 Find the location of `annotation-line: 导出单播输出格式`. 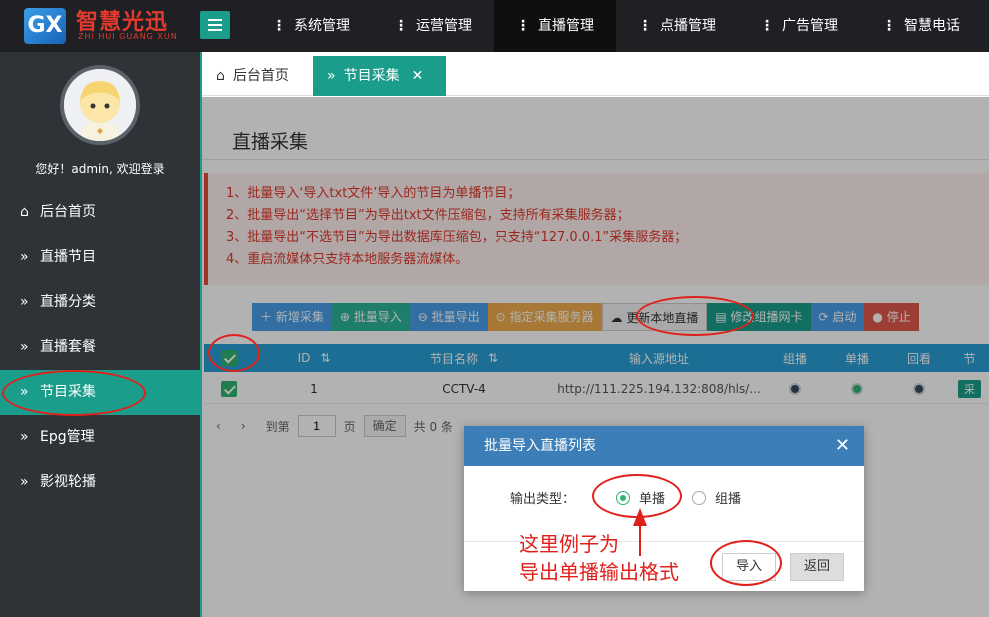

annotation-line: 导出单播输出格式 is located at coordinates (599, 572).